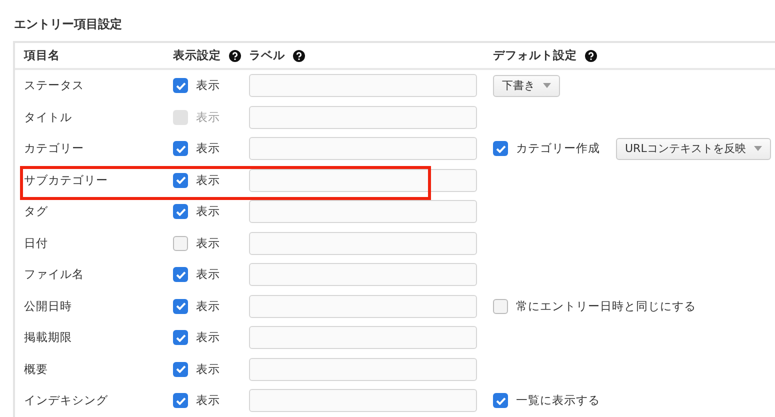 The image size is (775, 417). Describe the element at coordinates (48, 337) in the screenshot. I see `field-name: 掲載期限` at that location.